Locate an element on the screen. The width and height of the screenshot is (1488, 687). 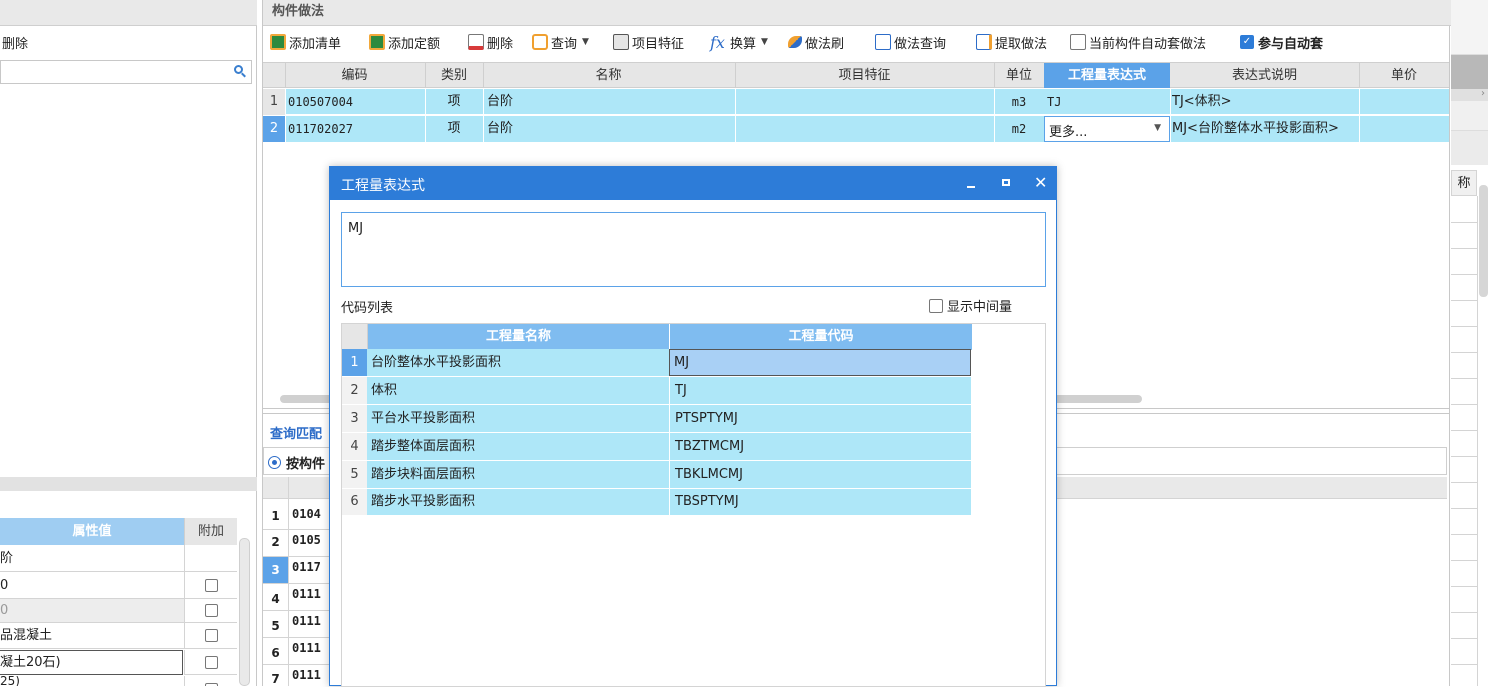
row-number: 1 is located at coordinates (274, 102).